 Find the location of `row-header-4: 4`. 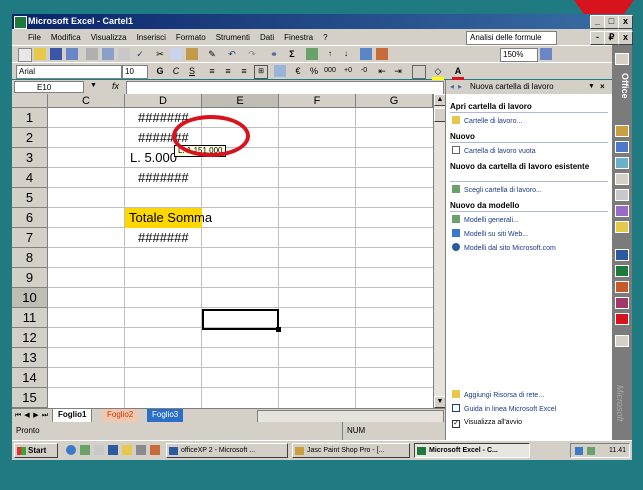

row-header-4: 4 is located at coordinates (30, 178).